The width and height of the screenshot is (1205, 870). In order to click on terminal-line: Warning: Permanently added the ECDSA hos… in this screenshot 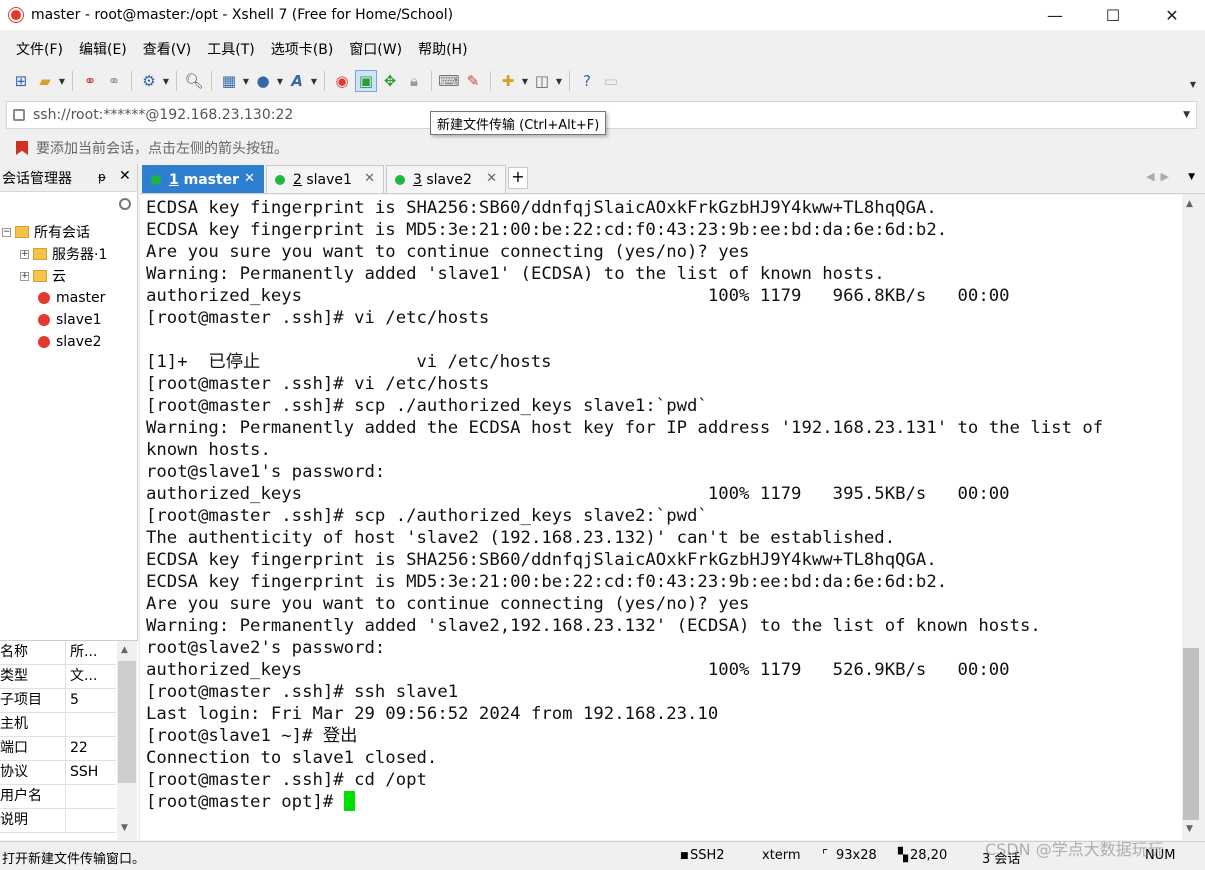, I will do `click(625, 428)`.